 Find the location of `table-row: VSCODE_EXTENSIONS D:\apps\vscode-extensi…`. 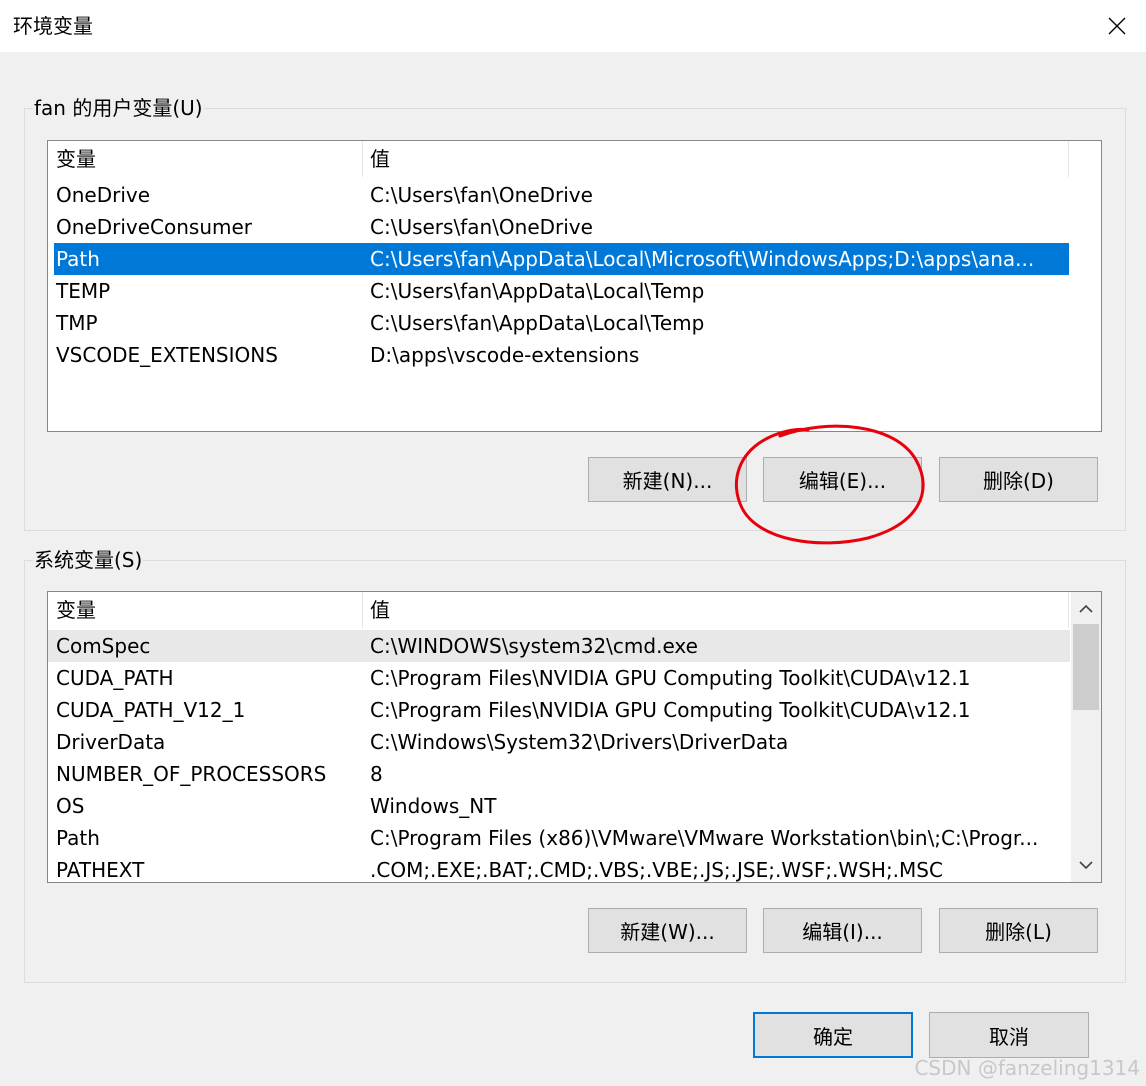

table-row: VSCODE_EXTENSIONS D:\apps\vscode-extensi… is located at coordinates (561, 355).